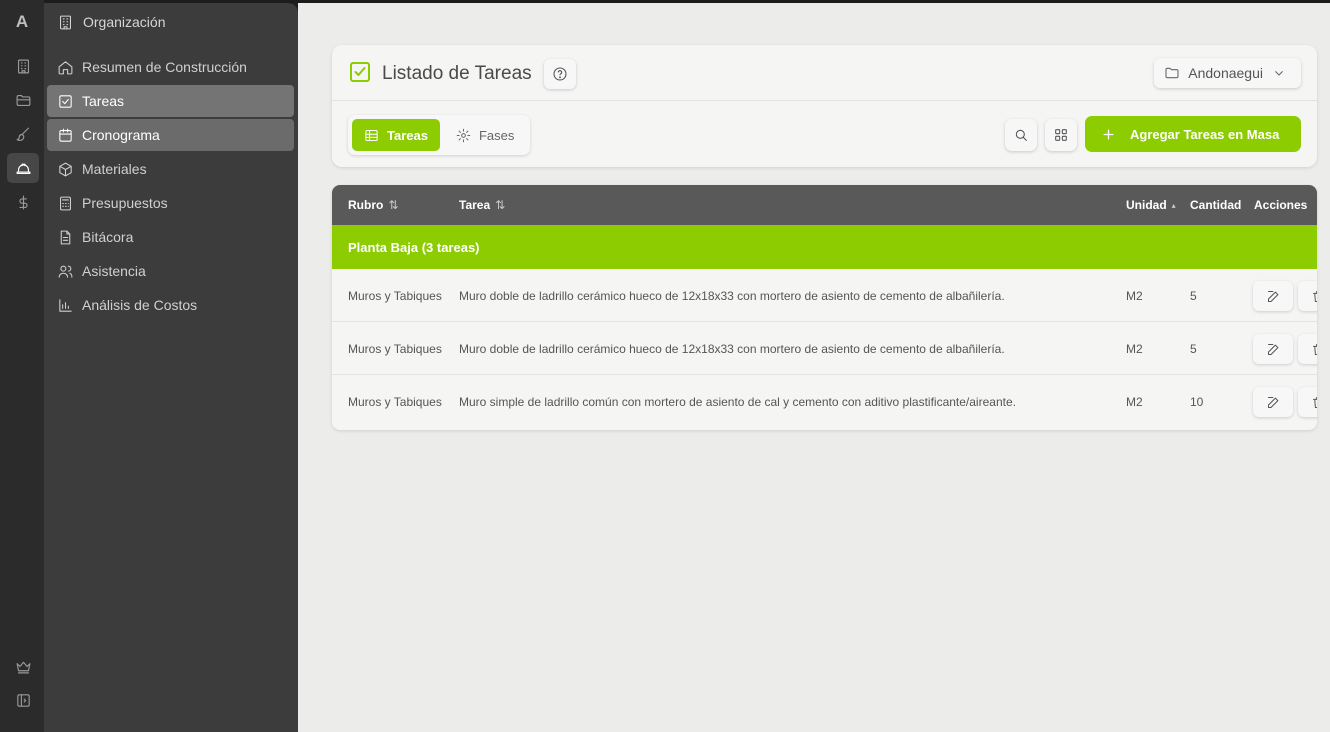 Image resolution: width=1330 pixels, height=732 pixels. Describe the element at coordinates (23, 134) in the screenshot. I see `brush-icon` at that location.